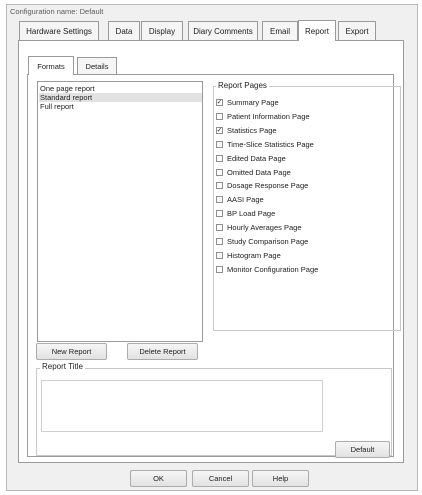  Describe the element at coordinates (254, 255) in the screenshot. I see `report-page-label: Histogram Page` at that location.